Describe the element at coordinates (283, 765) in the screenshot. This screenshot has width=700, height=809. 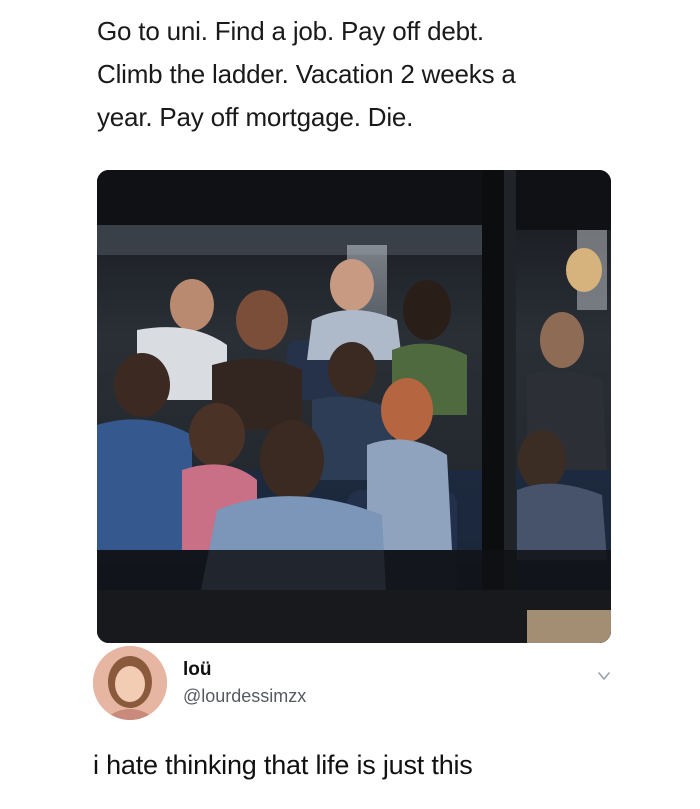
I see `tweet-text: i hate thinking that life is just this` at that location.